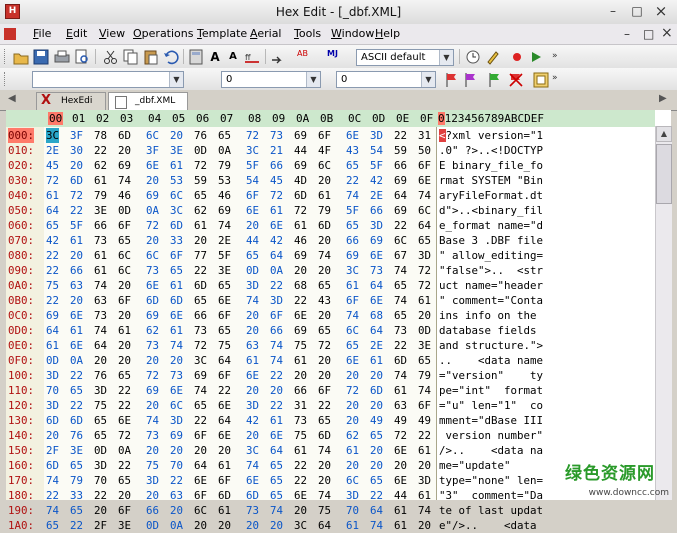 The width and height of the screenshot is (677, 533). What do you see at coordinates (300, 405) in the screenshot?
I see `hex-cell: 31` at bounding box center [300, 405].